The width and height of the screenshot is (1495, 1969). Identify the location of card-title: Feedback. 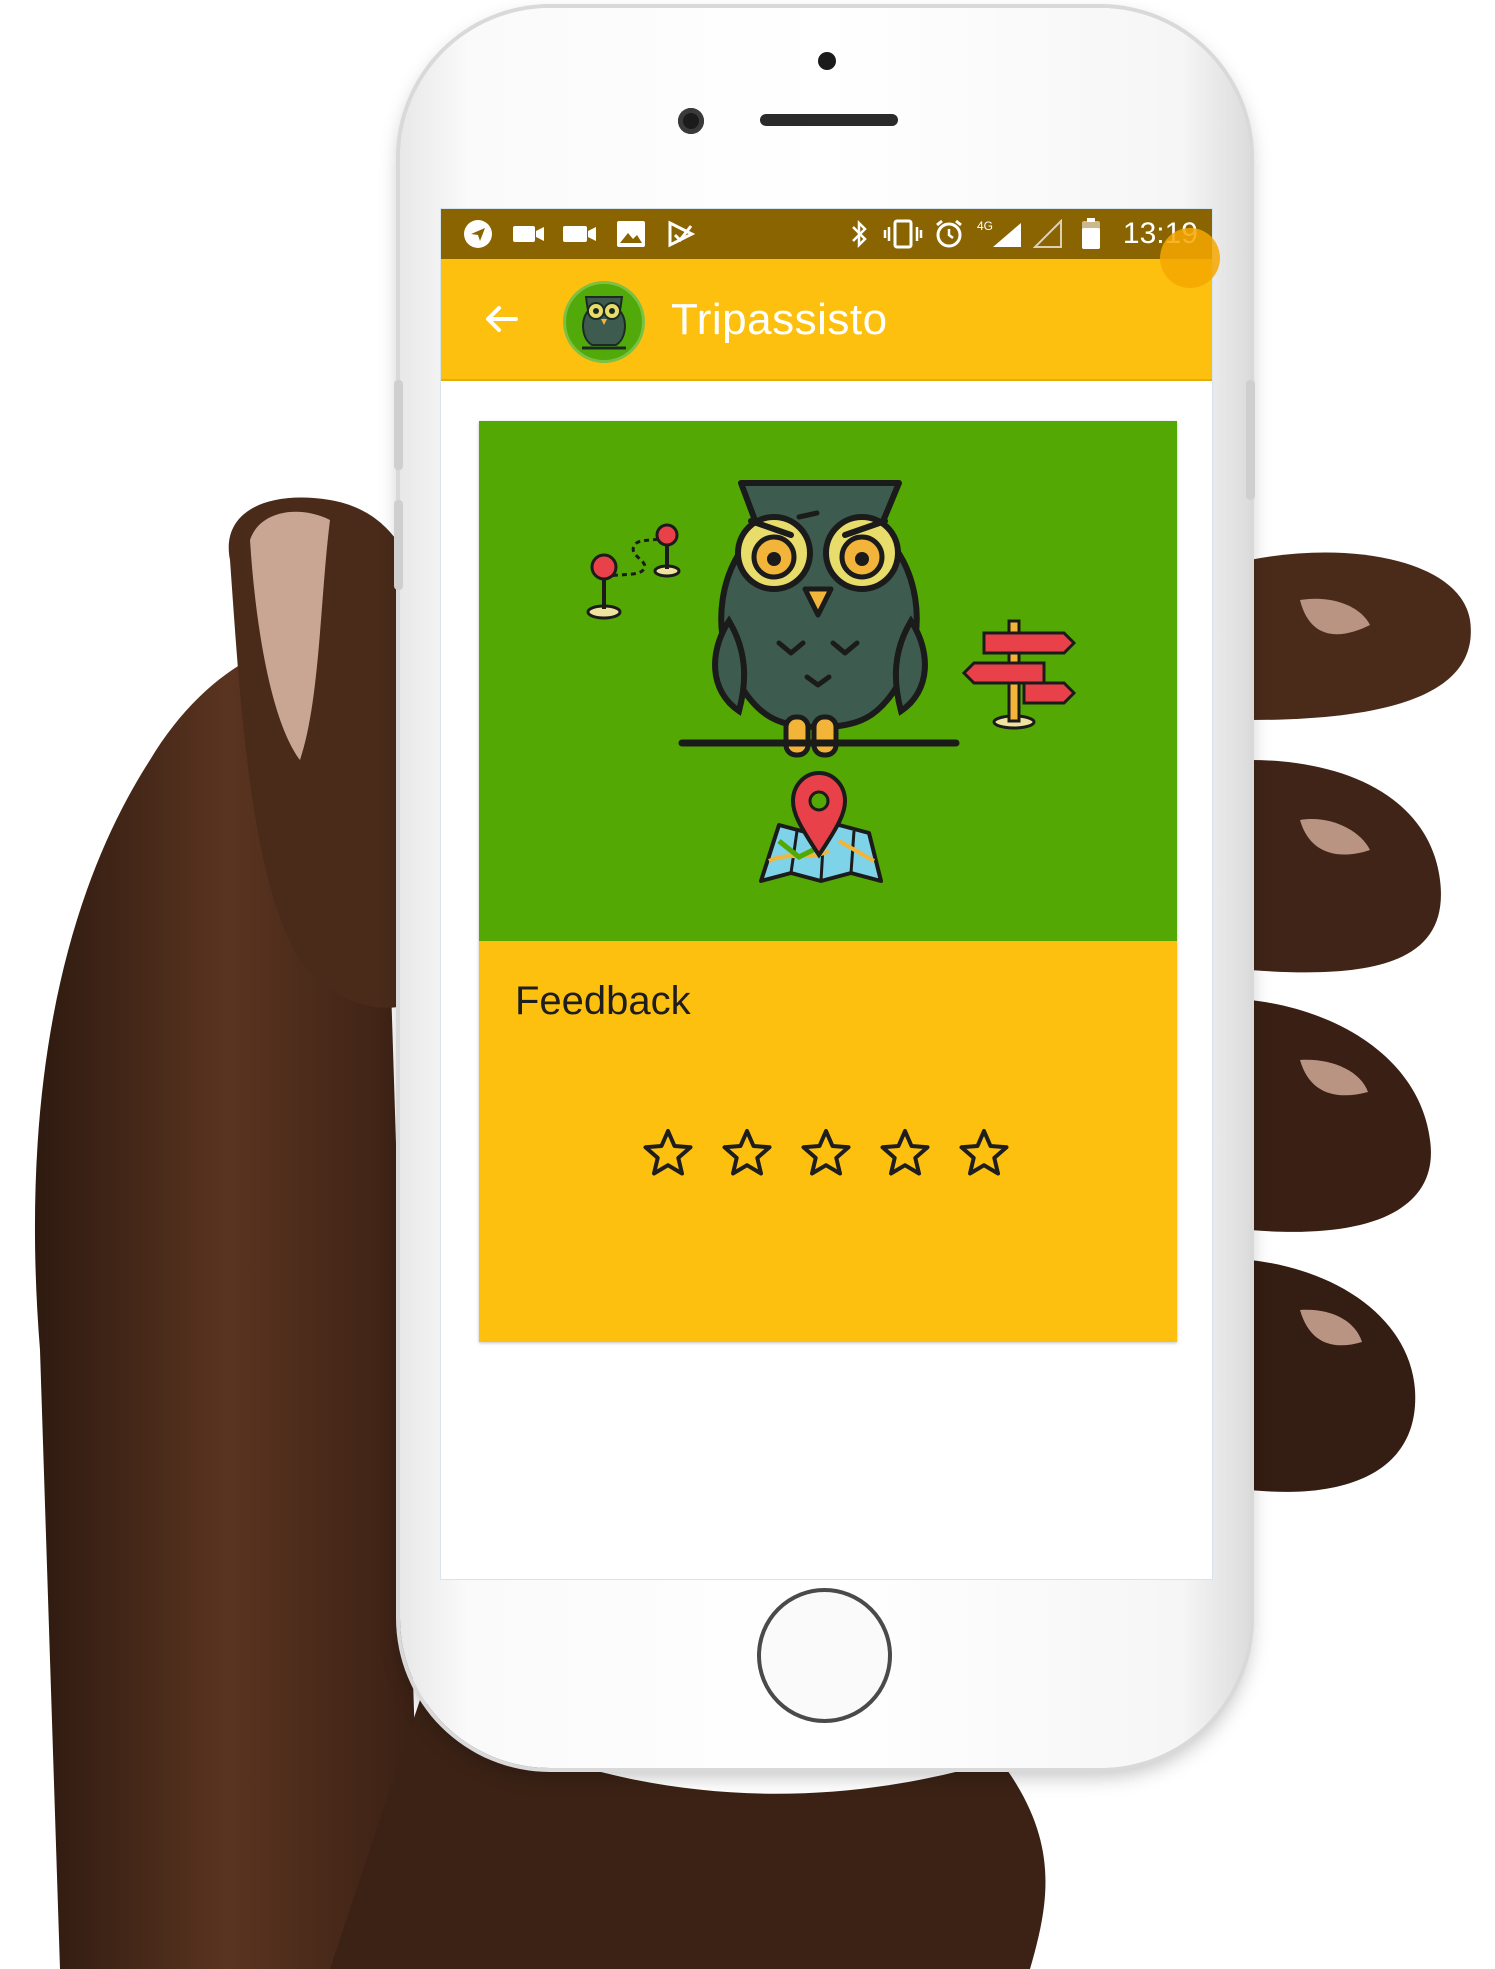
(603, 1001).